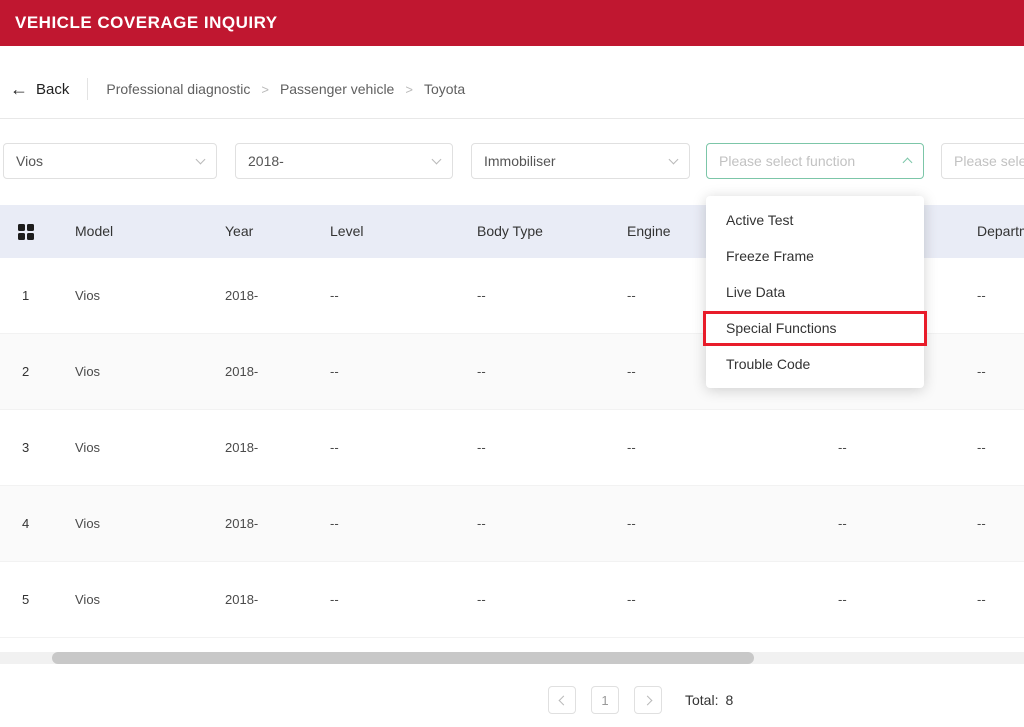 This screenshot has width=1024, height=727. Describe the element at coordinates (815, 220) in the screenshot. I see `dropdown-item-active-test: Active Test` at that location.